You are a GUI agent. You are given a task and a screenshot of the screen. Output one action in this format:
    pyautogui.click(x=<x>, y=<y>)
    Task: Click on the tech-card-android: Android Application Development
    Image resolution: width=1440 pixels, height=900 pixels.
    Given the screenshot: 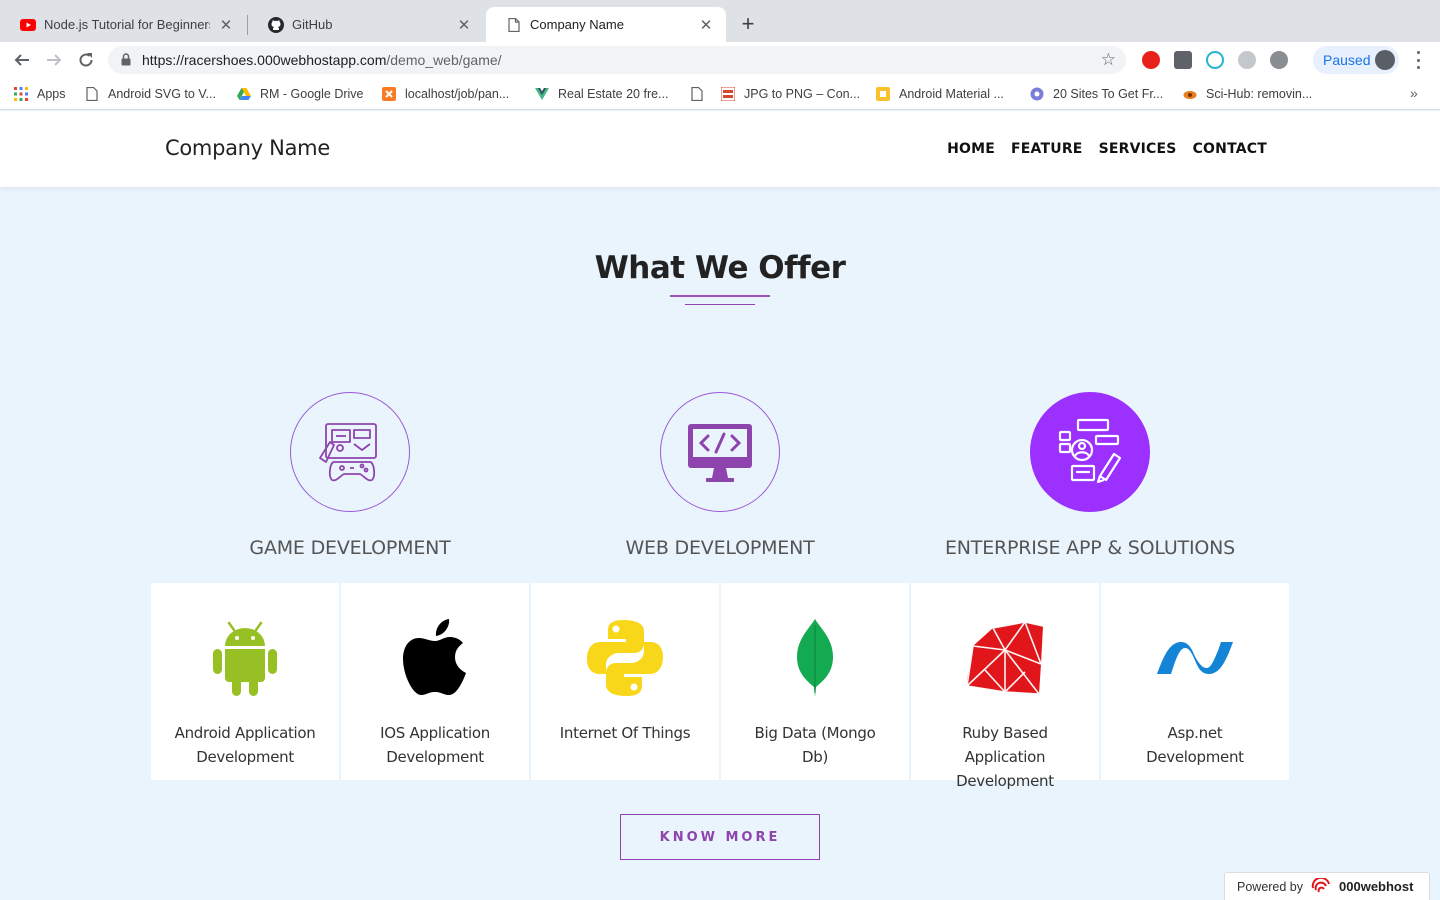 What is the action you would take?
    pyautogui.click(x=245, y=681)
    